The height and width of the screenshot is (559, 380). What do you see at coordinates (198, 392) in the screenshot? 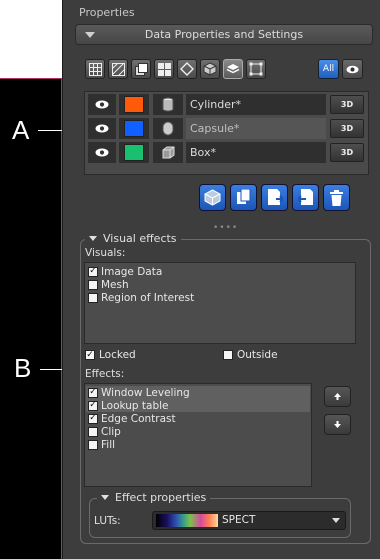
I see `effect-item-window-leveling: ✓ Window Leveling` at bounding box center [198, 392].